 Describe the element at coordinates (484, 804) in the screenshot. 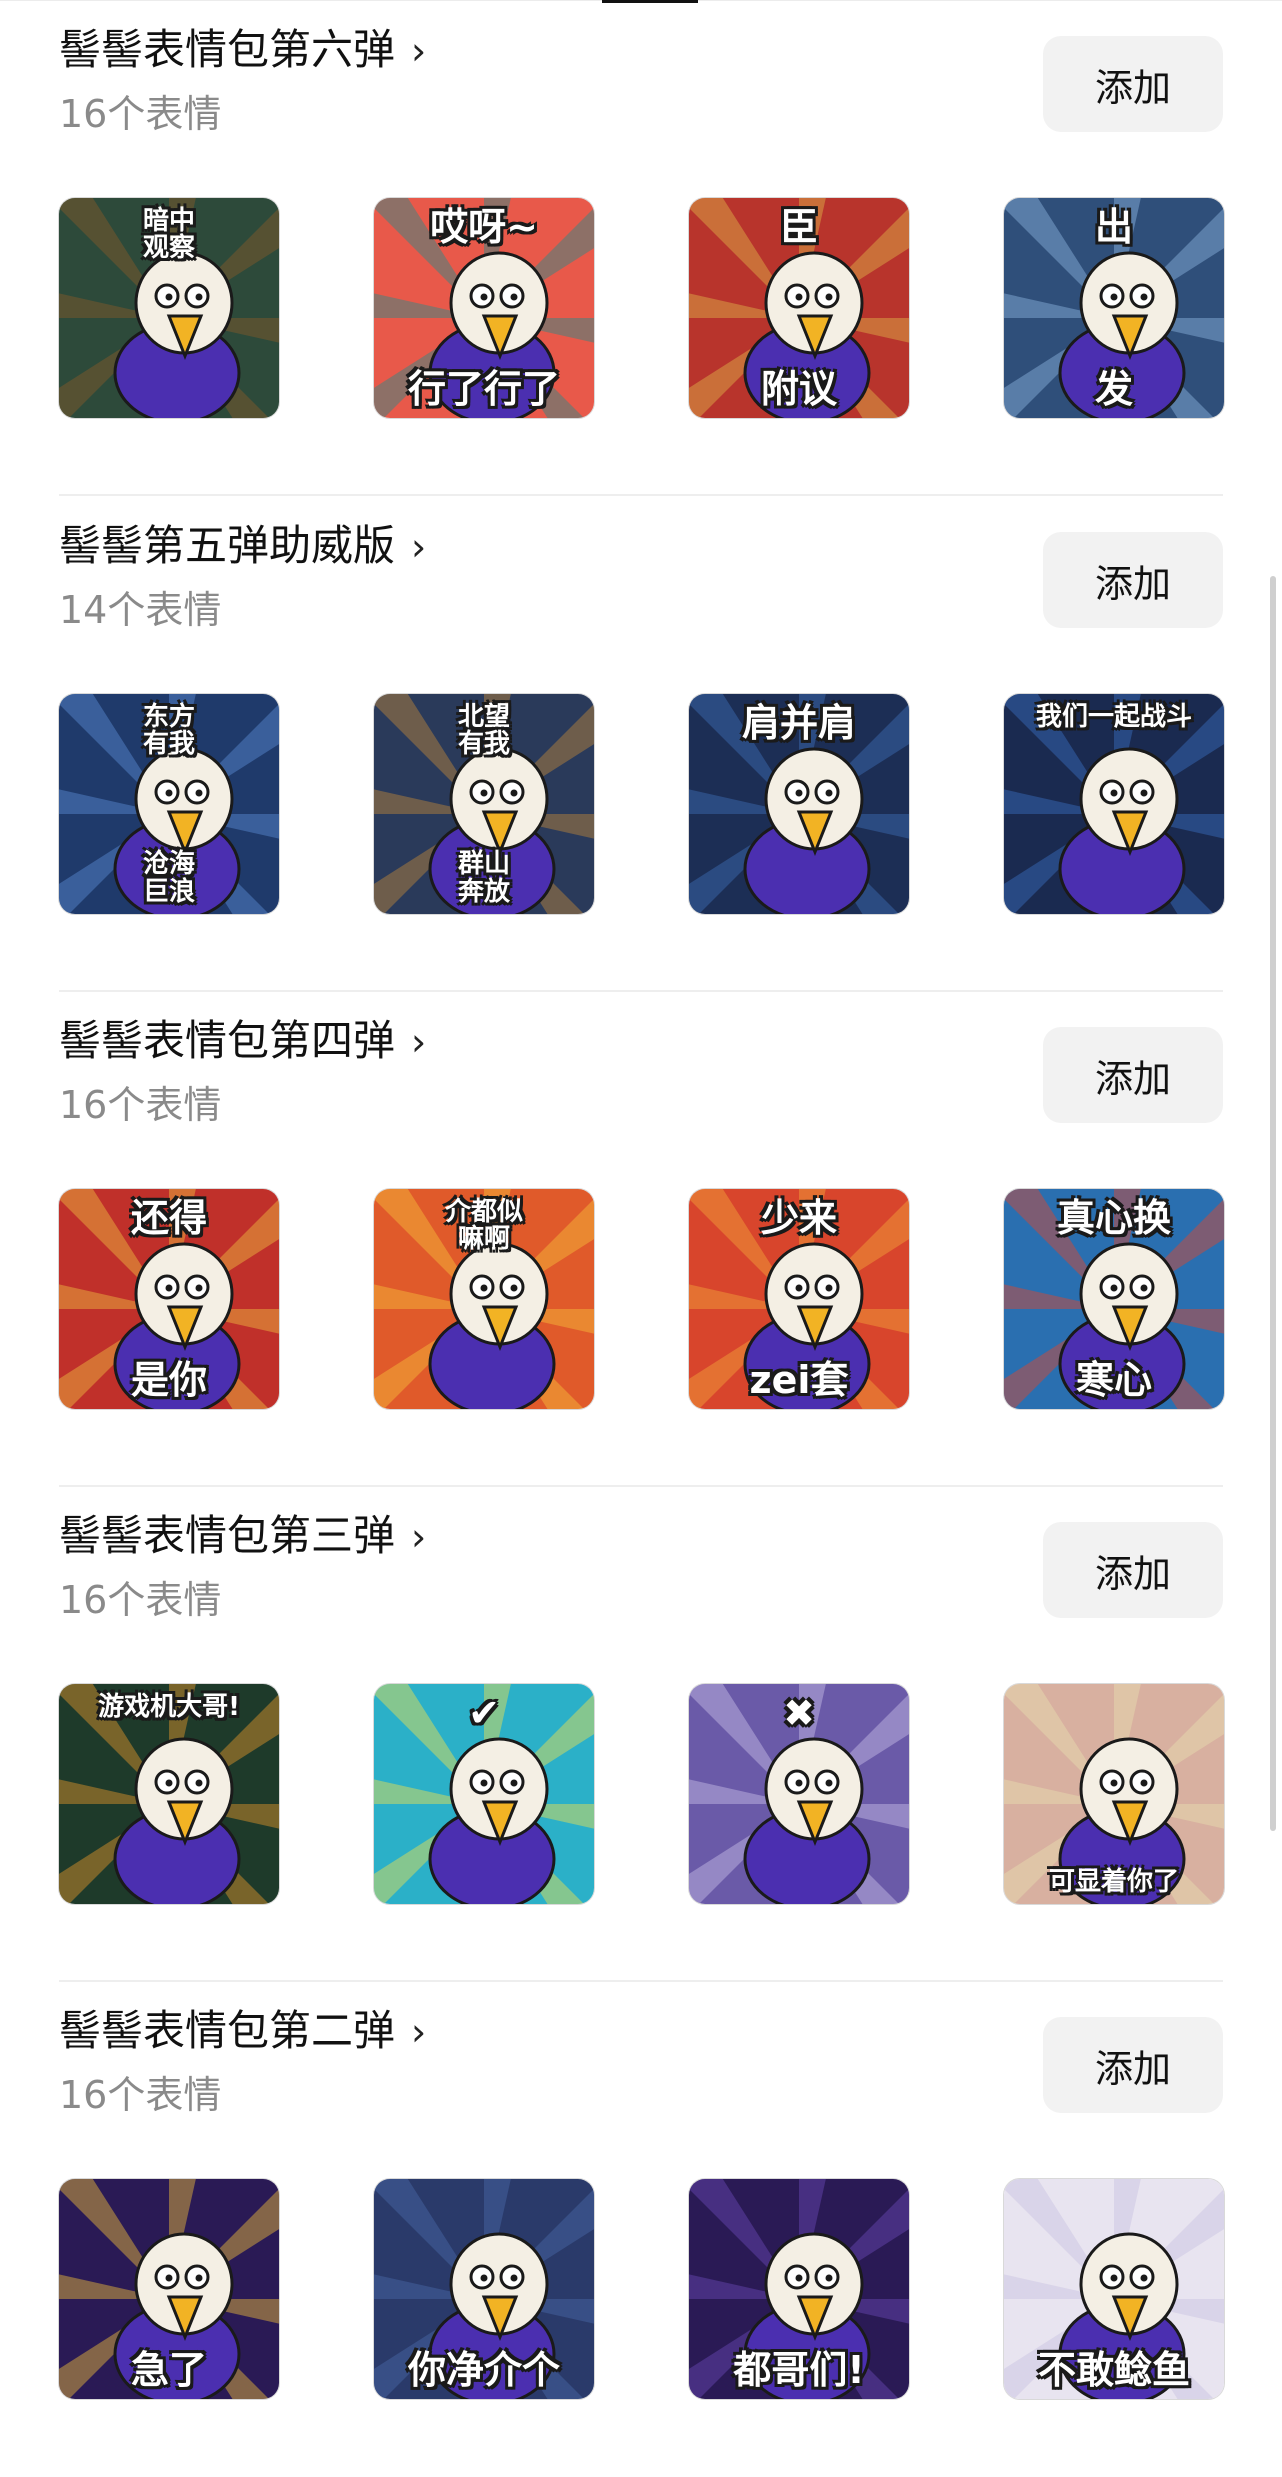

I see `sticker-thumbnail: 北望 有我 群山 奔放` at that location.